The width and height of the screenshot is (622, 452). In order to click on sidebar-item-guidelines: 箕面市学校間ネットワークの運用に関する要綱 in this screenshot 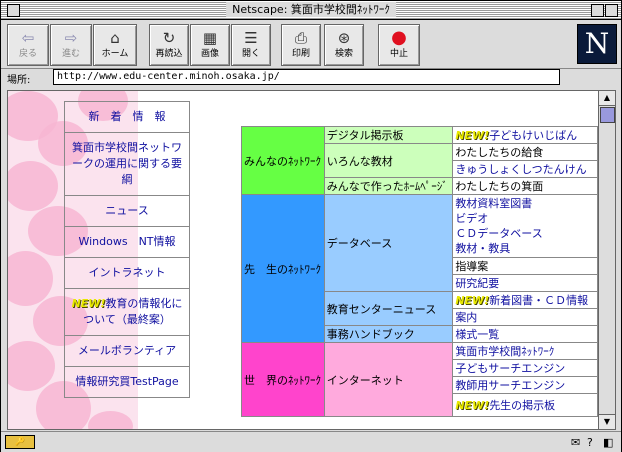, I will do `click(127, 164)`.